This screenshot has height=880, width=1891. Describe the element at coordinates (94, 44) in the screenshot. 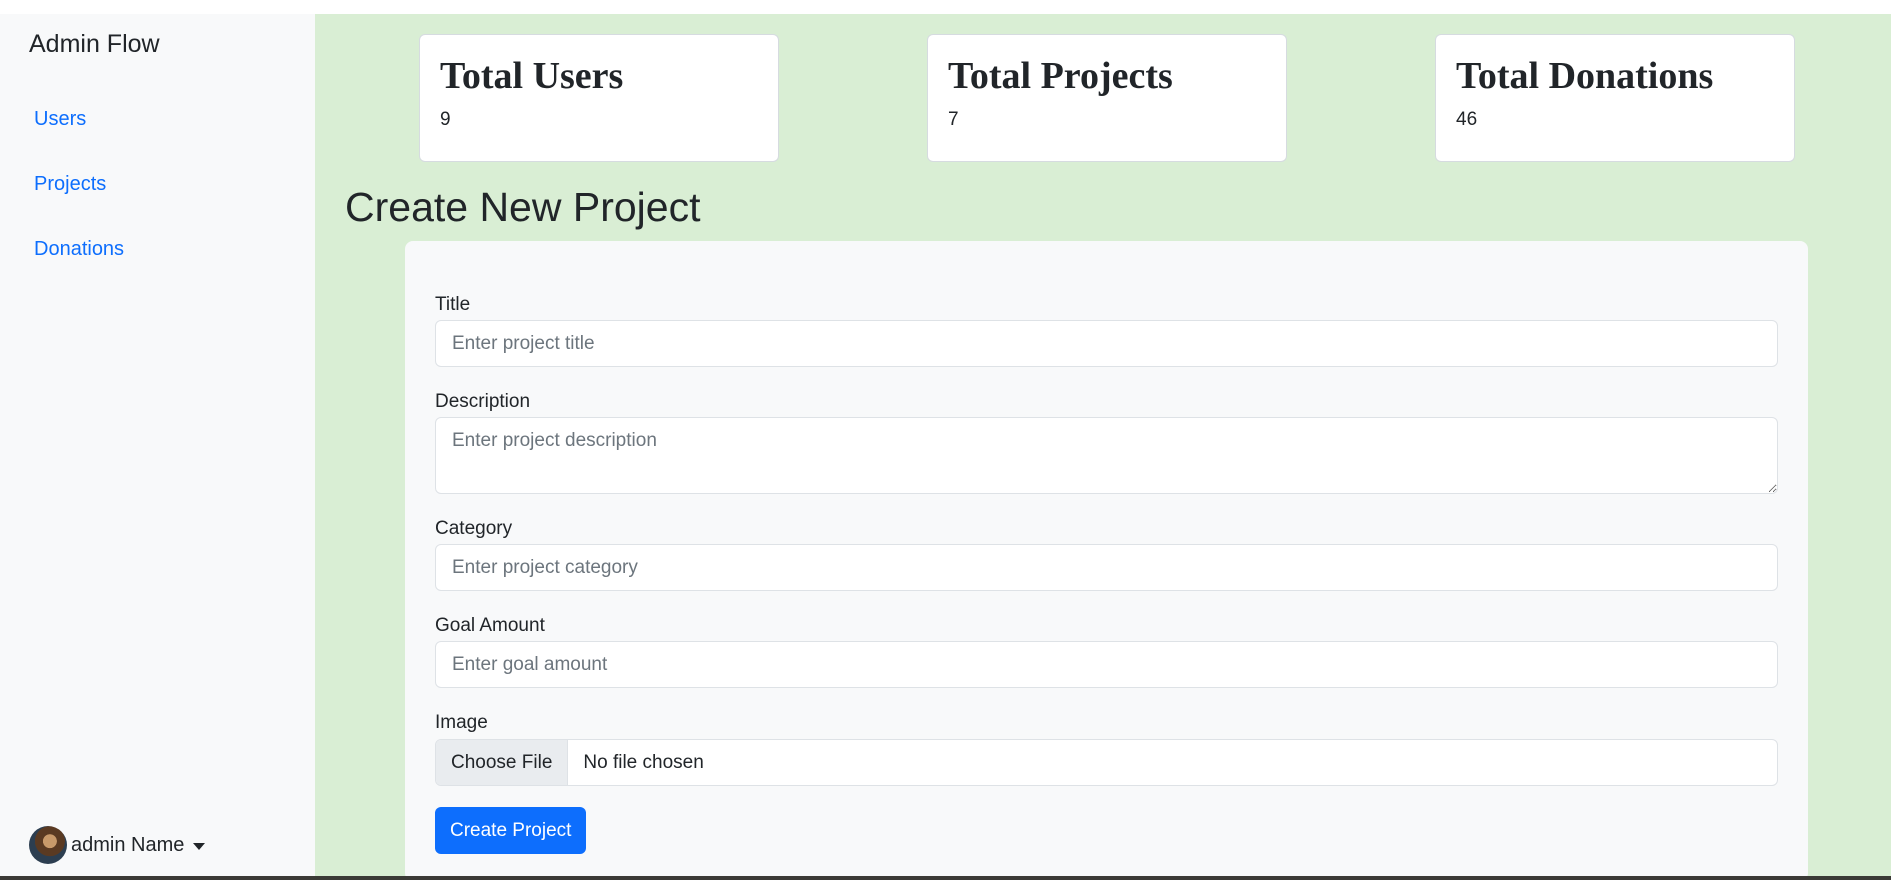

I see `brand-title: Admin Flow` at that location.